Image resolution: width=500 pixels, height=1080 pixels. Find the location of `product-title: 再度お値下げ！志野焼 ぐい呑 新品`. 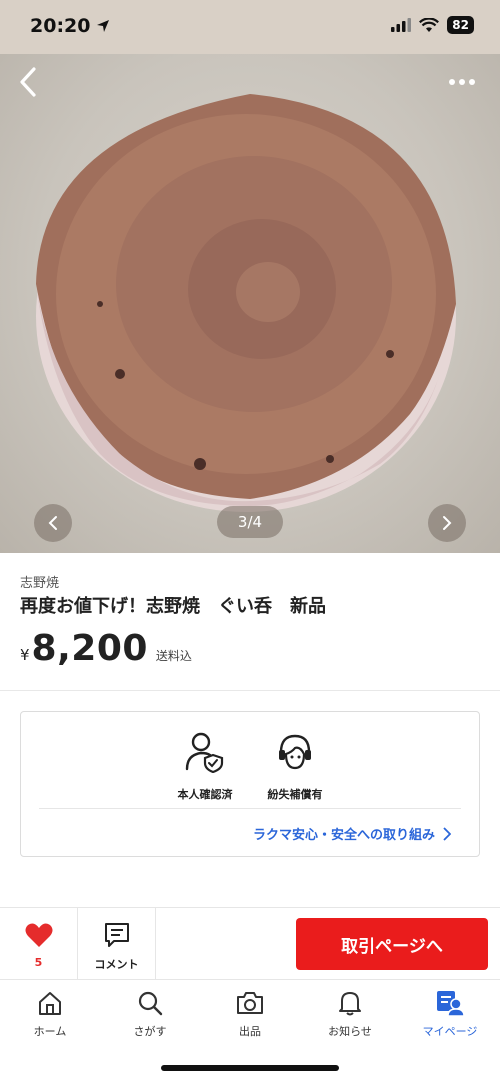

product-title: 再度お値下げ！志野焼 ぐい呑 新品 is located at coordinates (173, 606).